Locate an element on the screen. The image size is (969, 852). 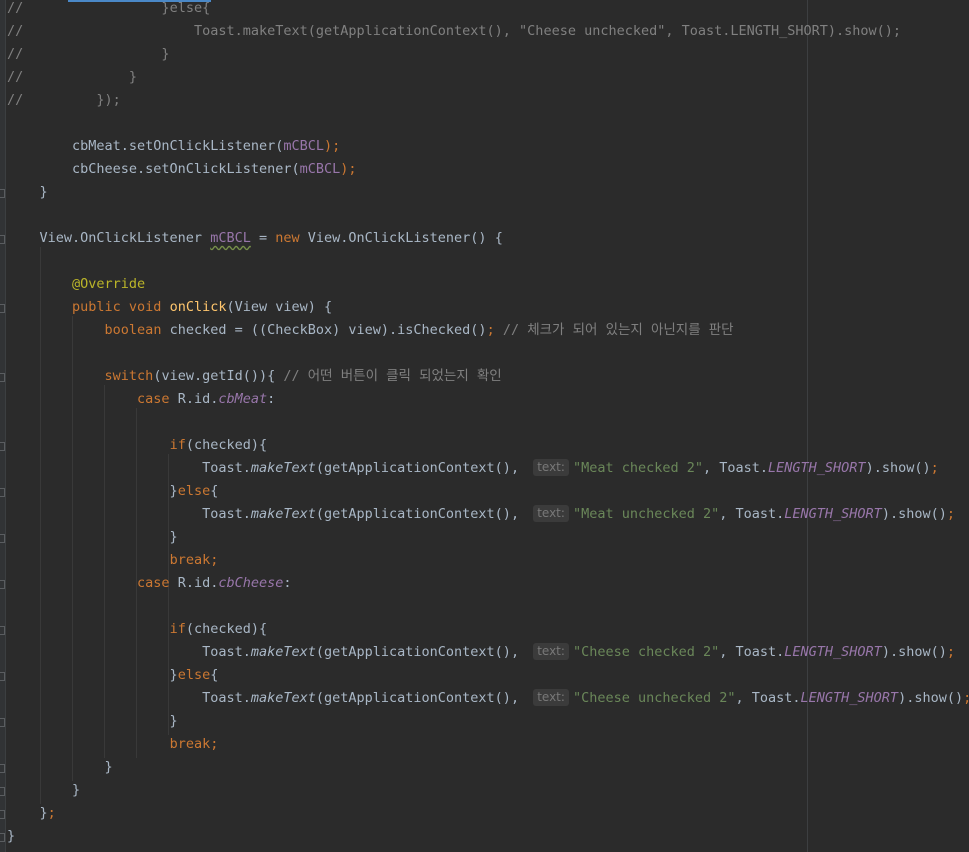
code-line: cbMeat.setOnClickListener(mCBCL); is located at coordinates (173, 146).